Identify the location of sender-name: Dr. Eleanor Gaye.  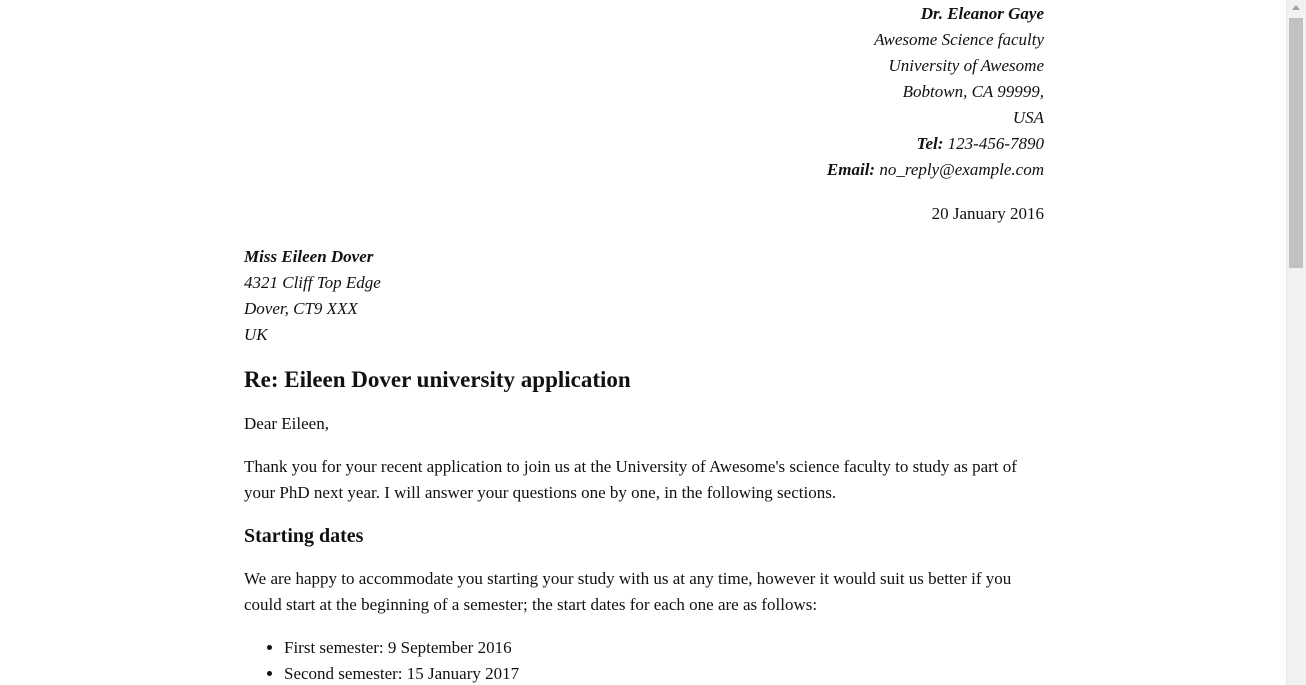
(982, 13).